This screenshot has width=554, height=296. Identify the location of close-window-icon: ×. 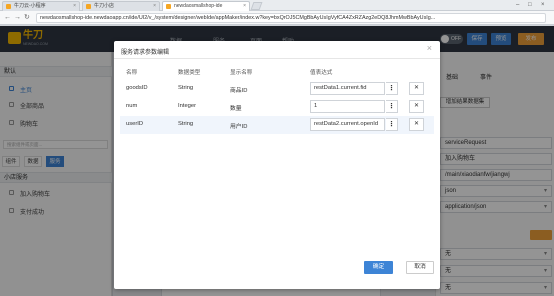
(543, 5).